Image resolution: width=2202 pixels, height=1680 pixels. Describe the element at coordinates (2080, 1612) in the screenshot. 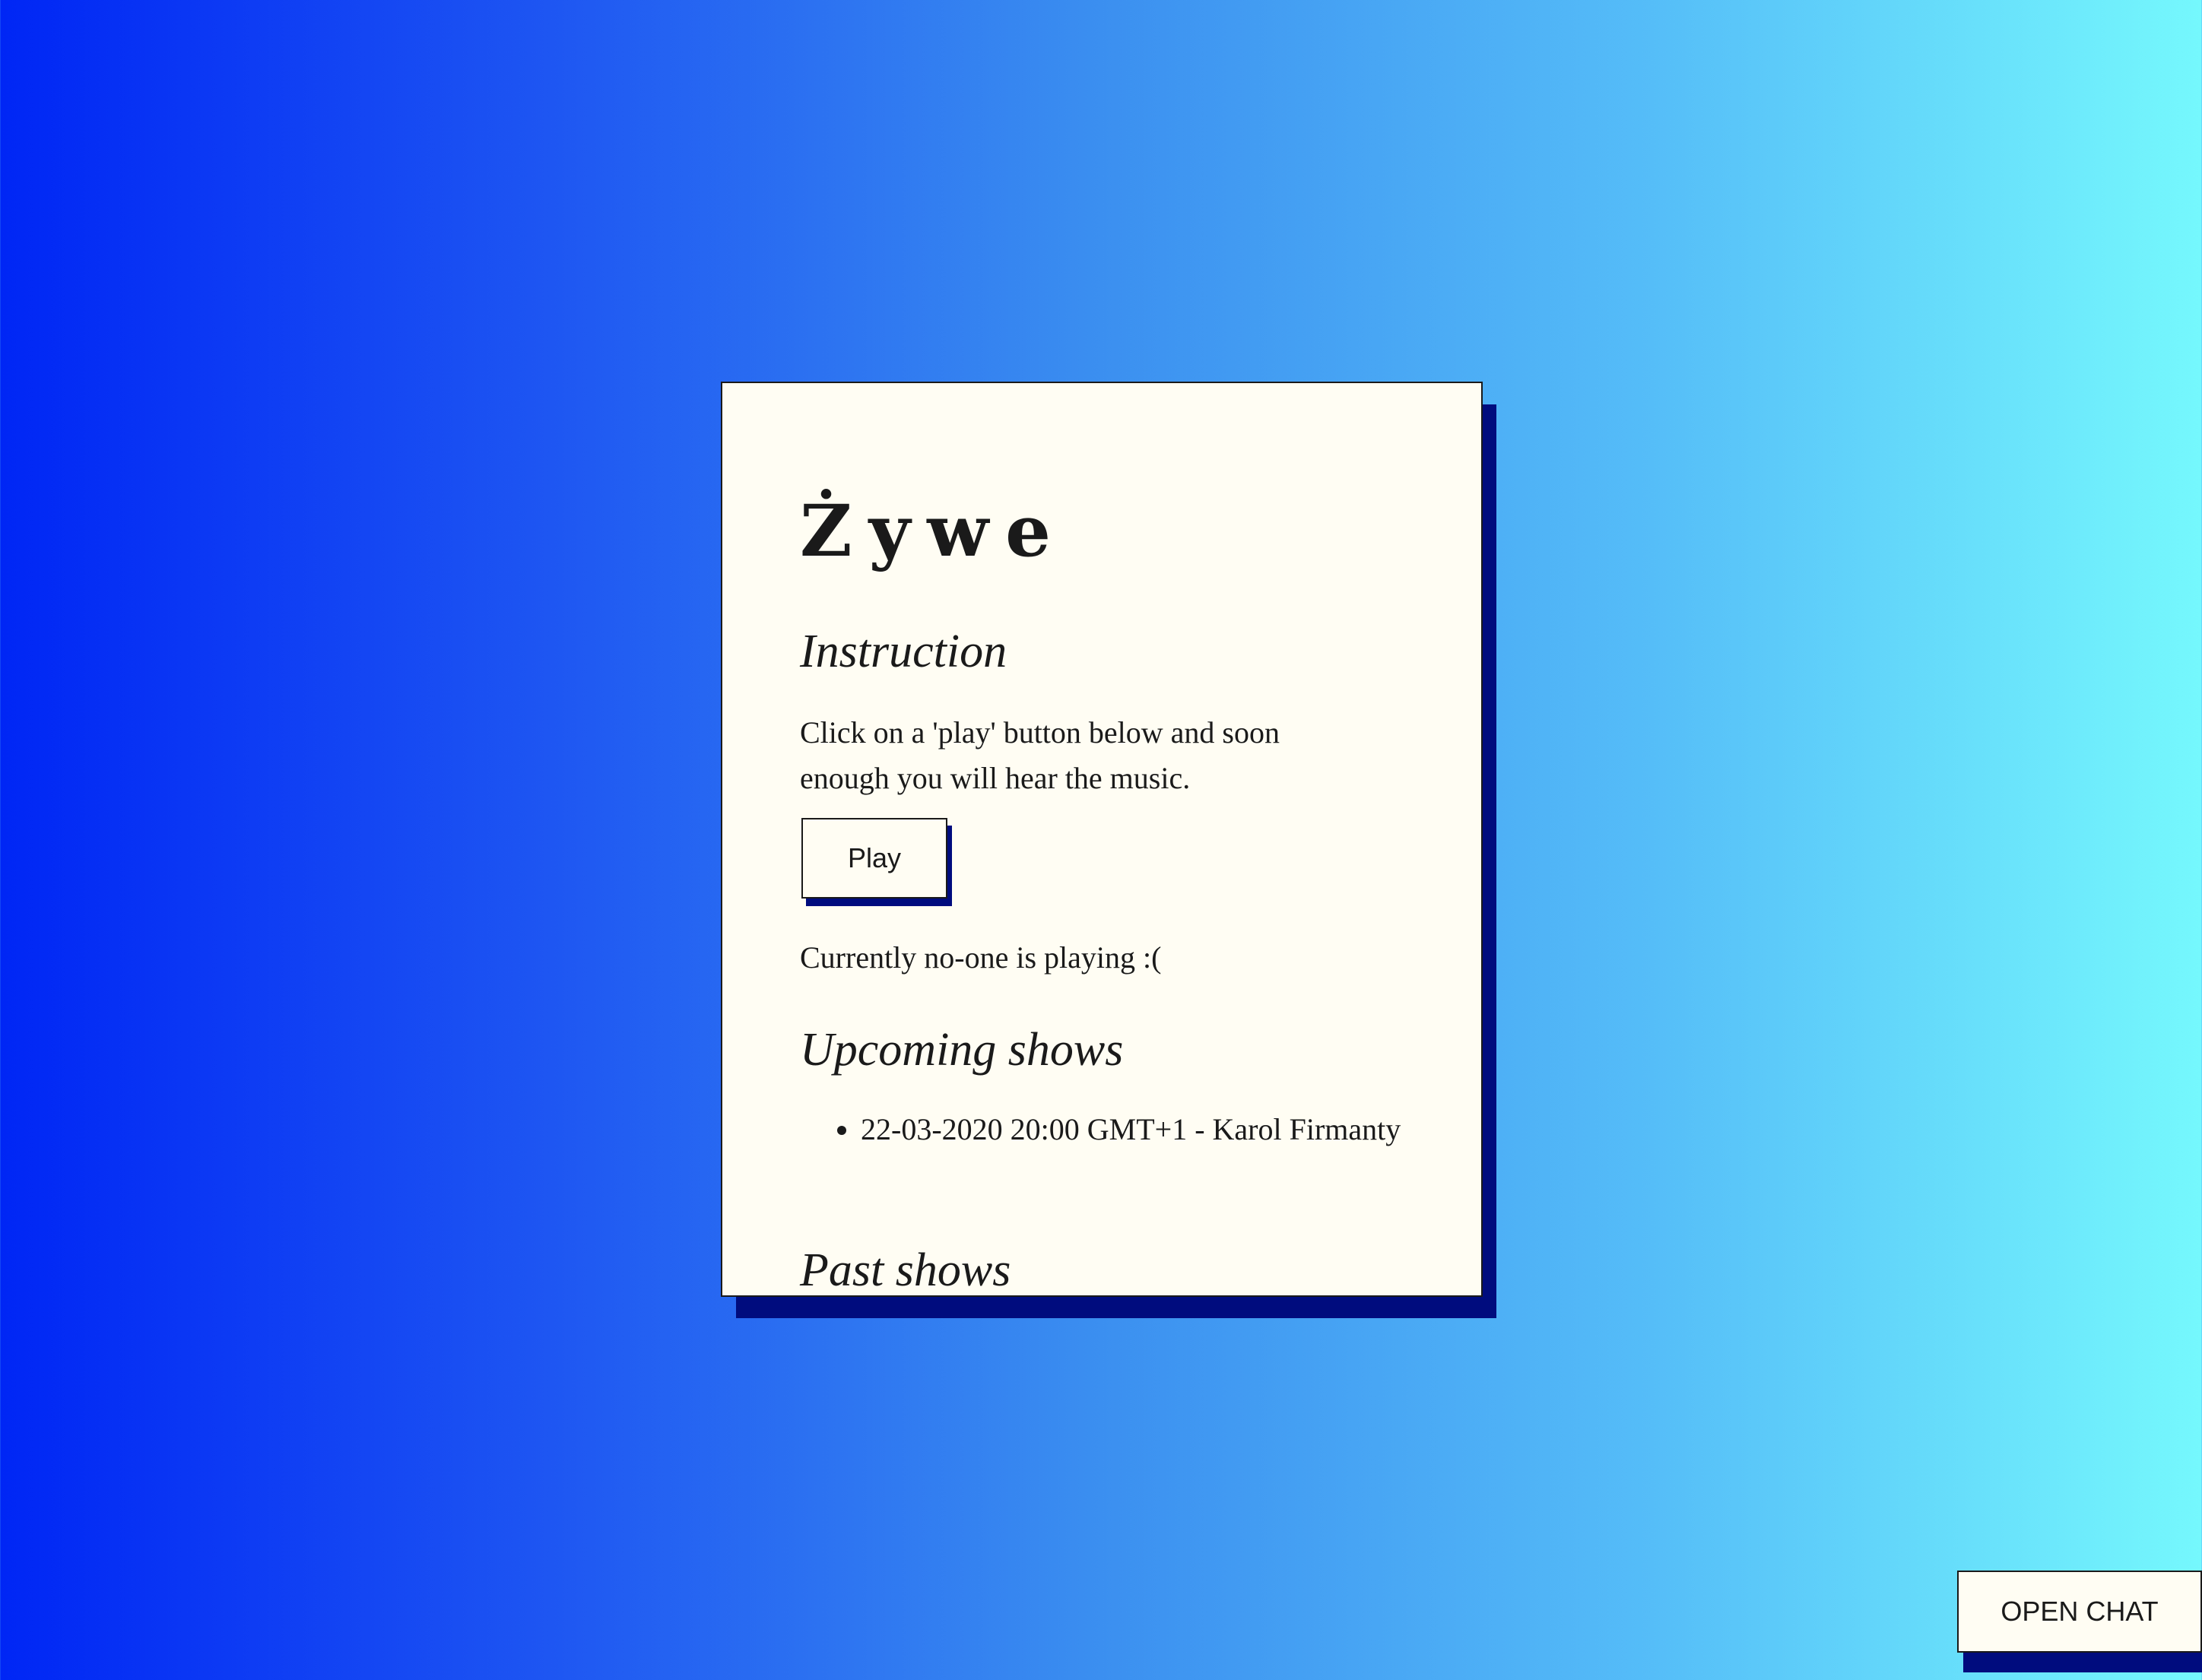

I see `open-chat-button: OPEN CHAT` at that location.